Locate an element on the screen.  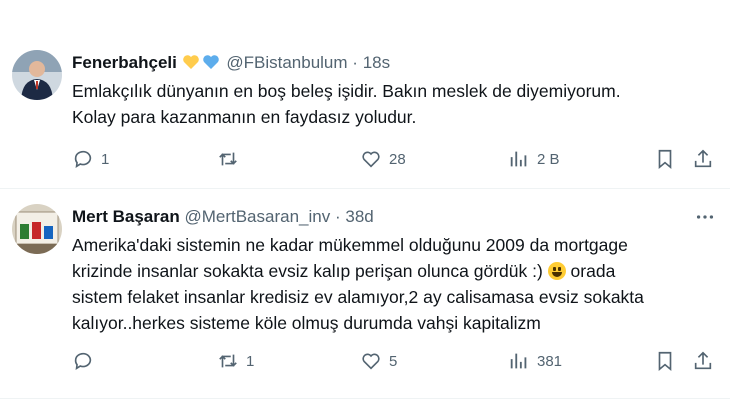
handle: @FBistanbulum is located at coordinates (286, 62).